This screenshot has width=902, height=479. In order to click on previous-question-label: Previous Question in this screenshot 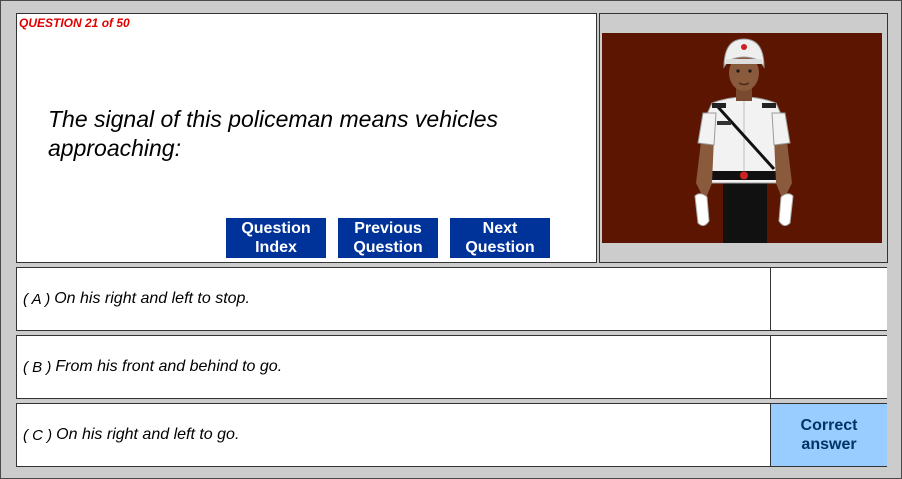, I will do `click(388, 238)`.